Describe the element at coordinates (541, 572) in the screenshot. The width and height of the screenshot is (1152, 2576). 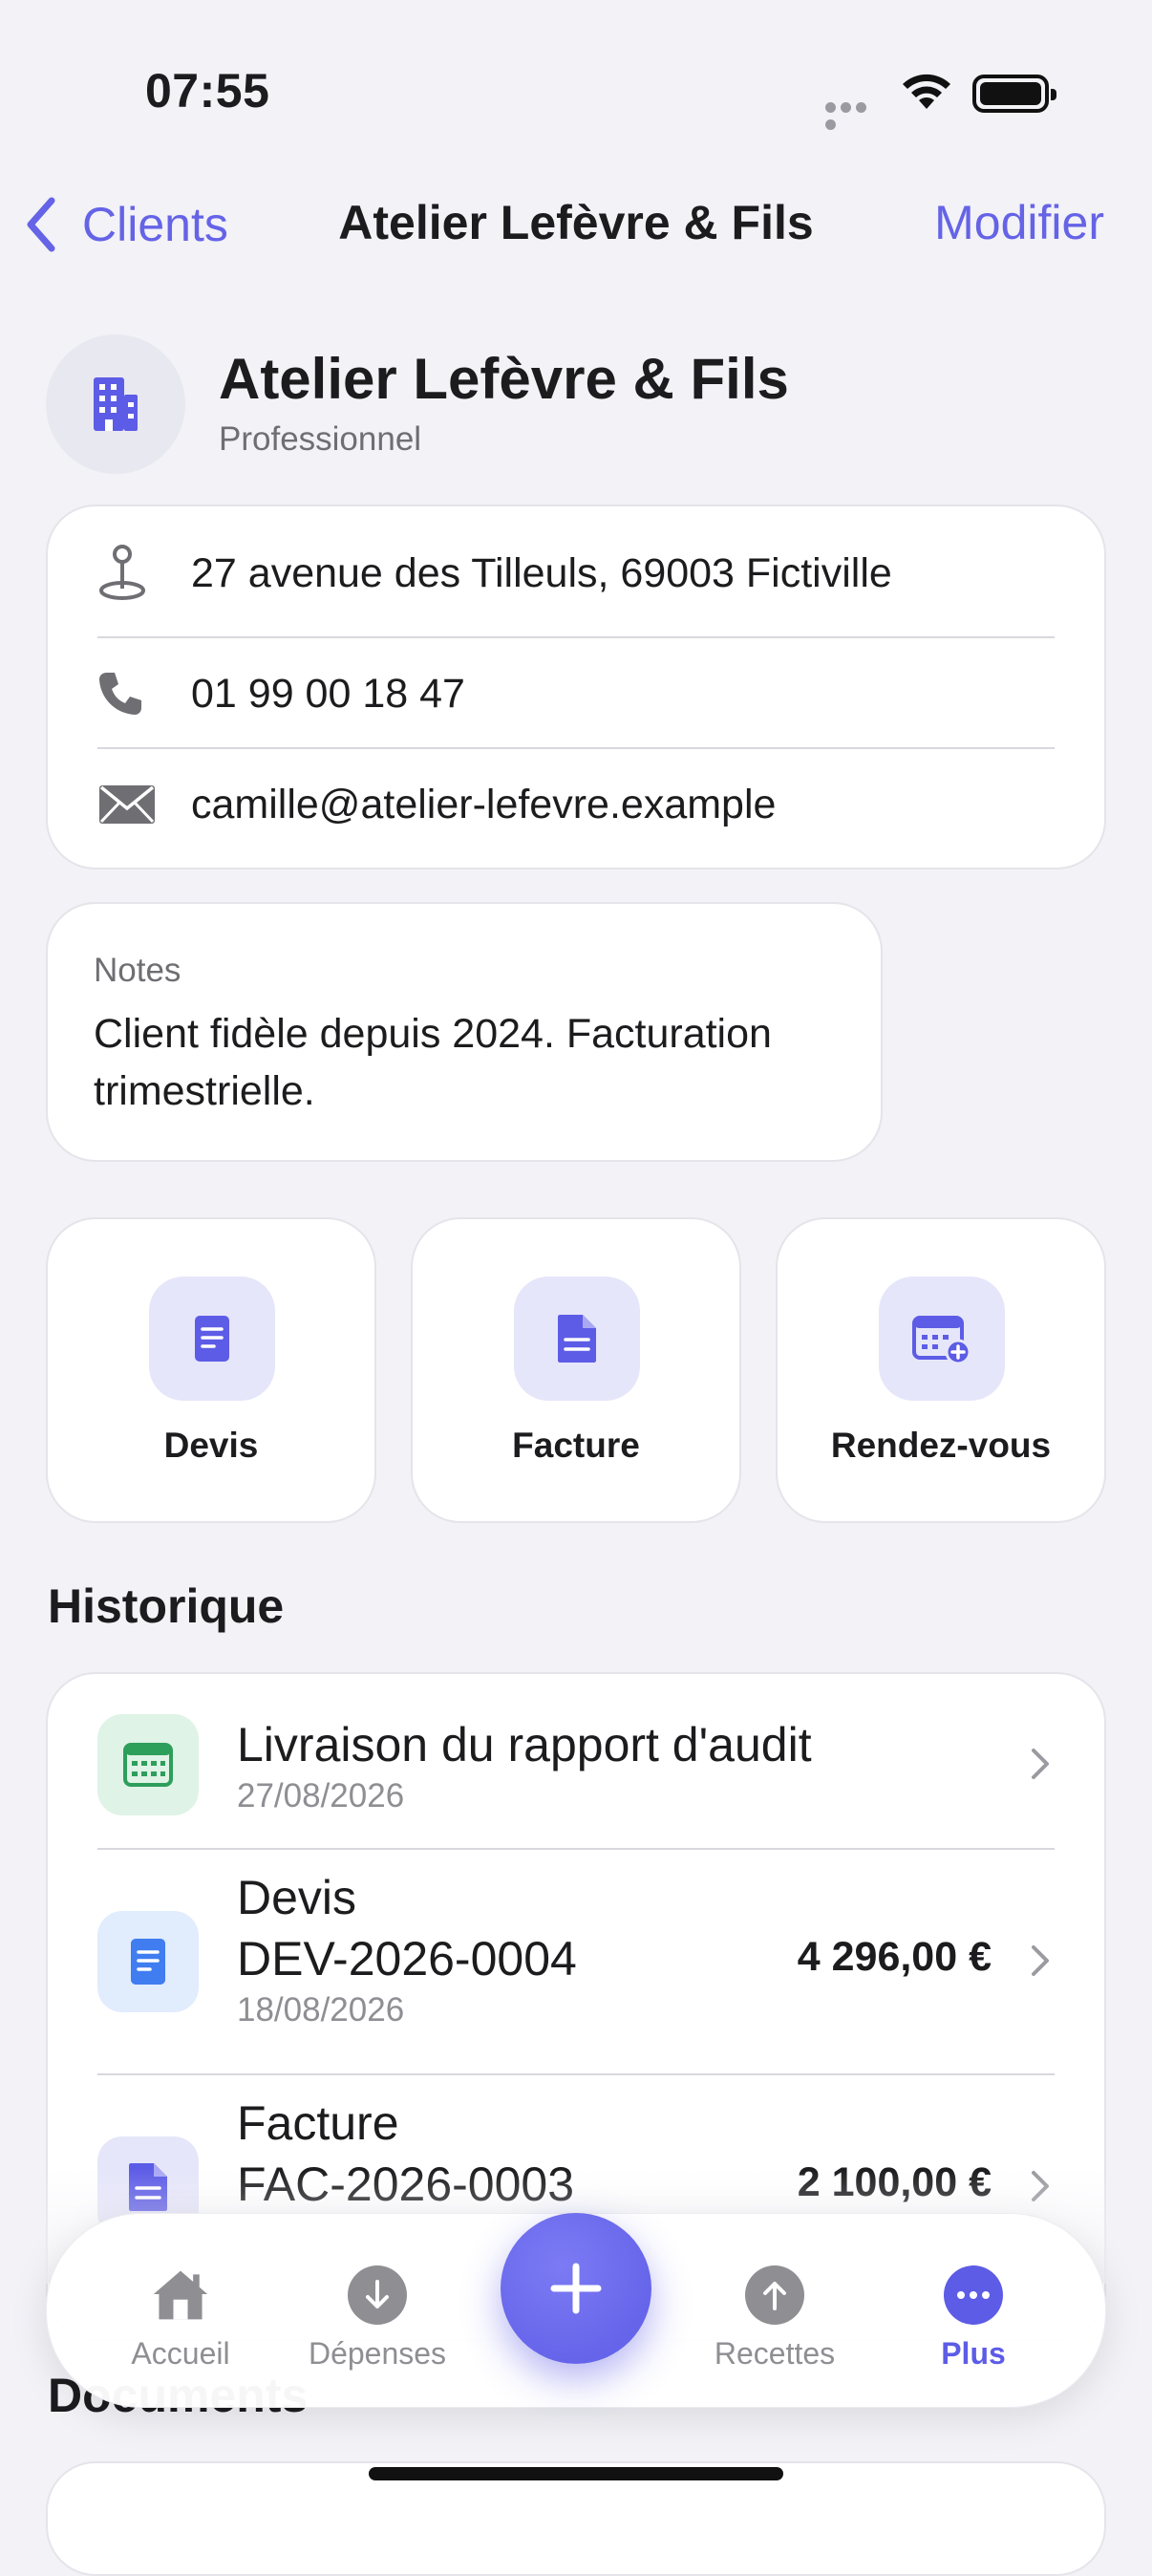
I see `address-text: 27 avenue des Tilleuls, 69003 Fictiville` at that location.